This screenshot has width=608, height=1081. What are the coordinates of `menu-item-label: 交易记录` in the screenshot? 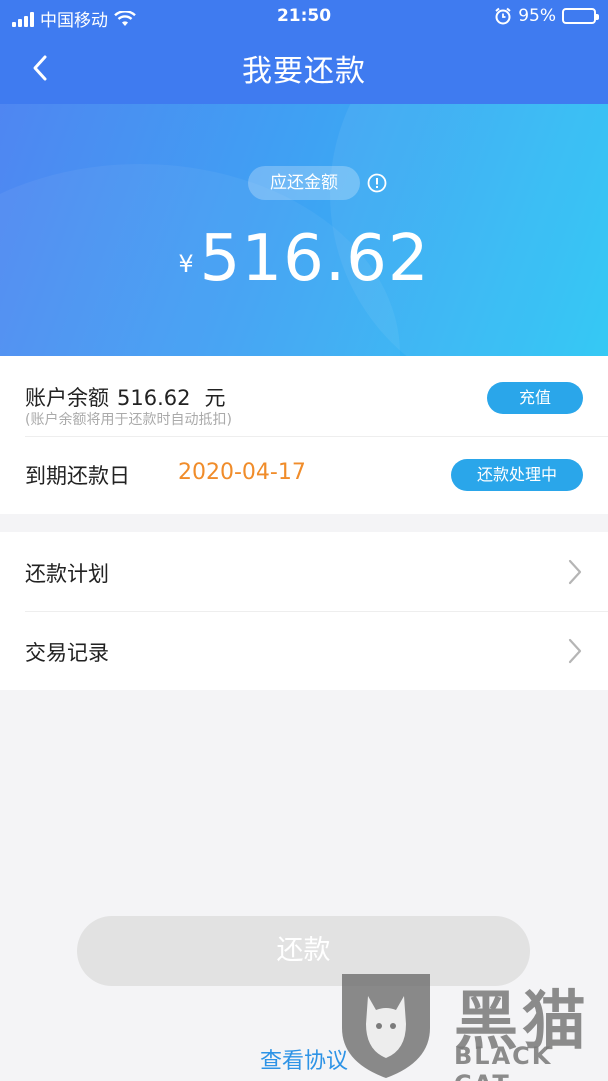 It's located at (67, 653).